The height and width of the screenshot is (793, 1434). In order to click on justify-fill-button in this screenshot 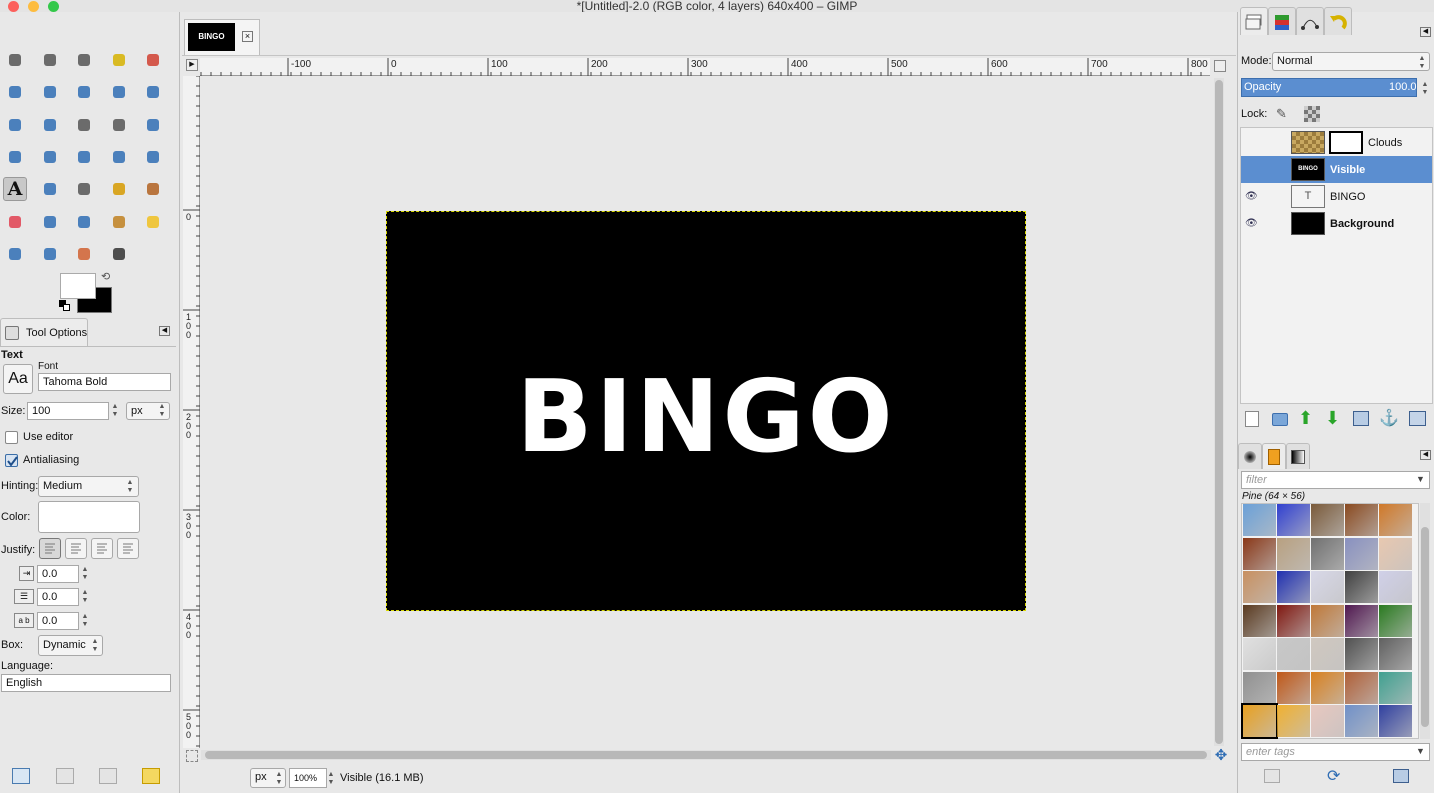, I will do `click(128, 548)`.